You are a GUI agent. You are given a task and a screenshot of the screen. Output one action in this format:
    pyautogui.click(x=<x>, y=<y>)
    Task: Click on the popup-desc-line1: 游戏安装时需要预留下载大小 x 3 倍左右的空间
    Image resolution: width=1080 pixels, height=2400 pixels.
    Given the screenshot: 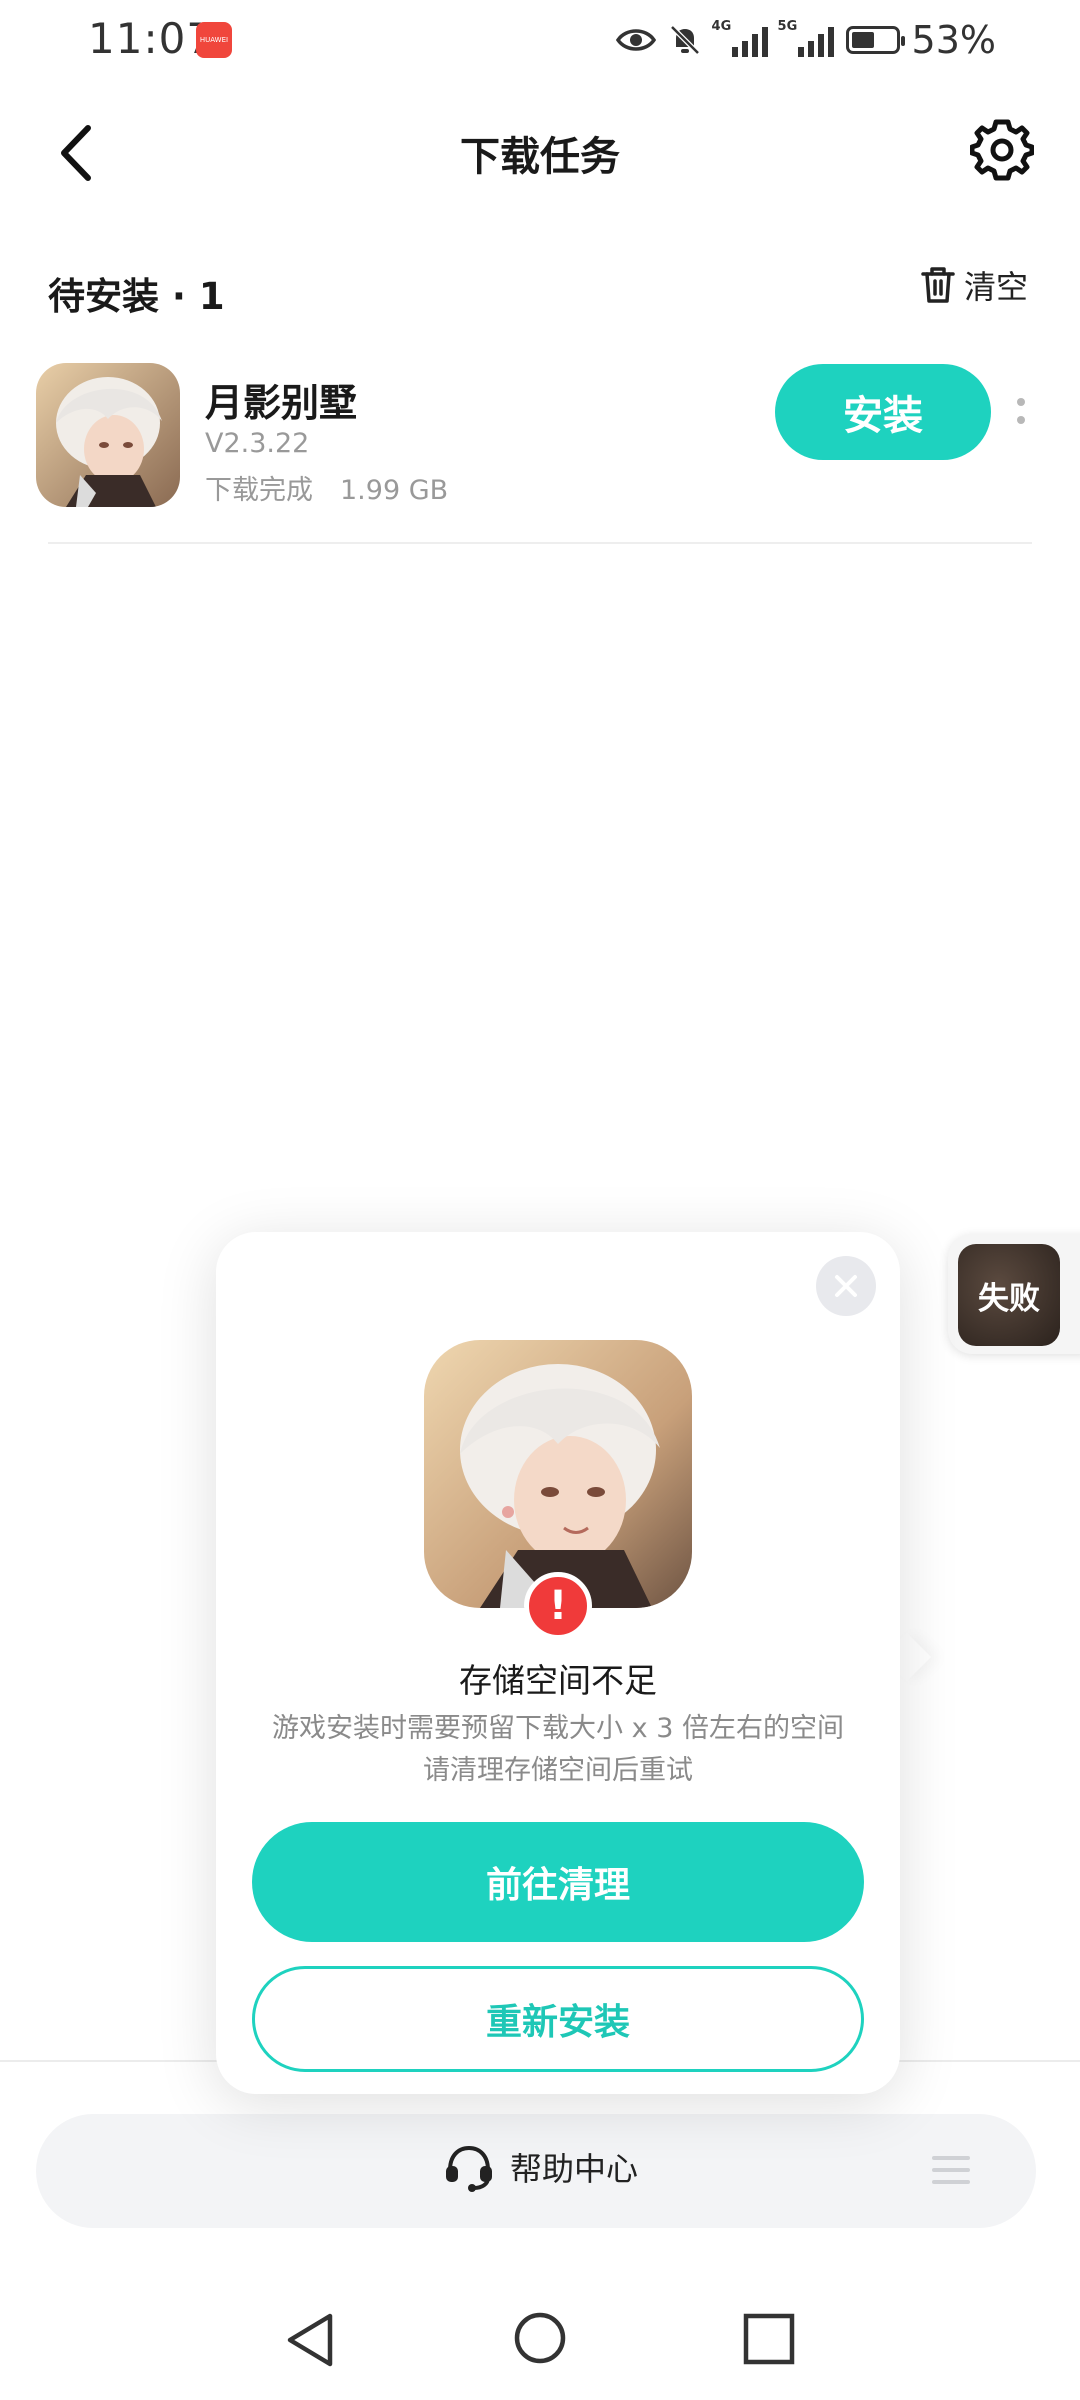 What is the action you would take?
    pyautogui.click(x=558, y=1728)
    